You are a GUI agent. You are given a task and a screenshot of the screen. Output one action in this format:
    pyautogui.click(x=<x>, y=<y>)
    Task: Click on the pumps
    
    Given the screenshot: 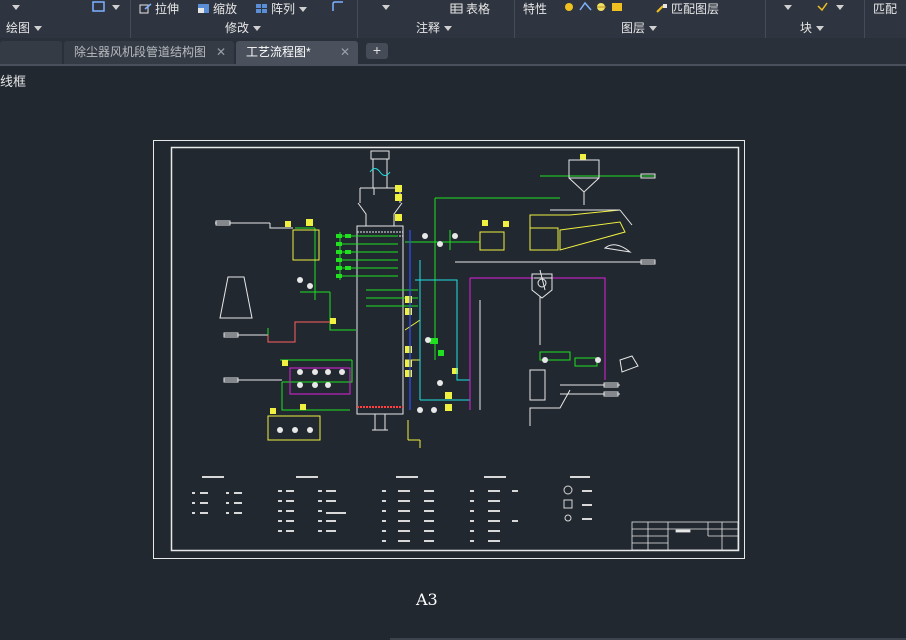 What is the action you would take?
    pyautogui.click(x=439, y=333)
    